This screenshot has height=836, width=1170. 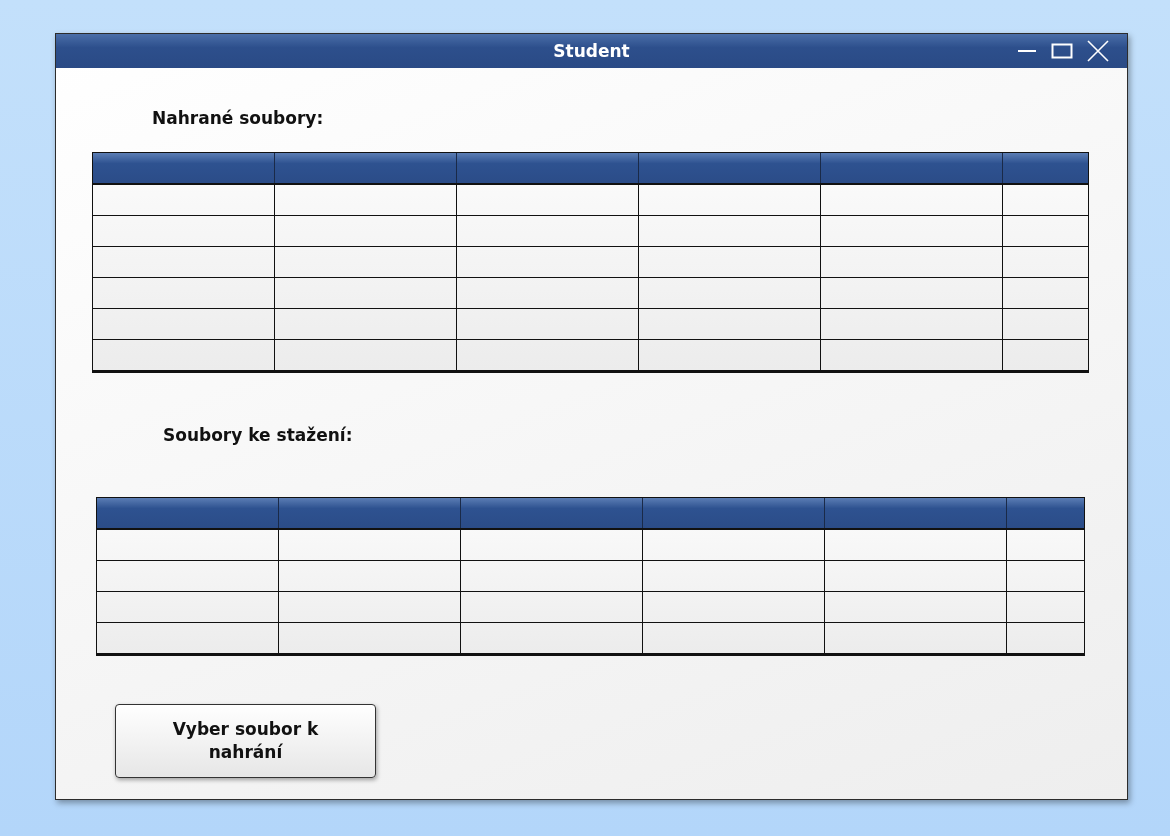 What do you see at coordinates (258, 435) in the screenshot?
I see `section-heading: Soubory ke stažení:` at bounding box center [258, 435].